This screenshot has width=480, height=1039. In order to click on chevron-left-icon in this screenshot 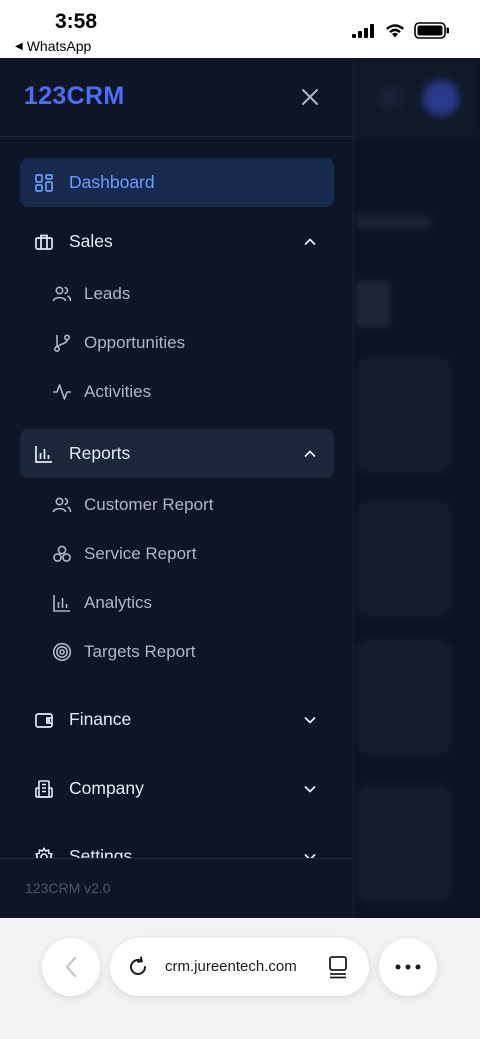, I will do `click(71, 967)`.